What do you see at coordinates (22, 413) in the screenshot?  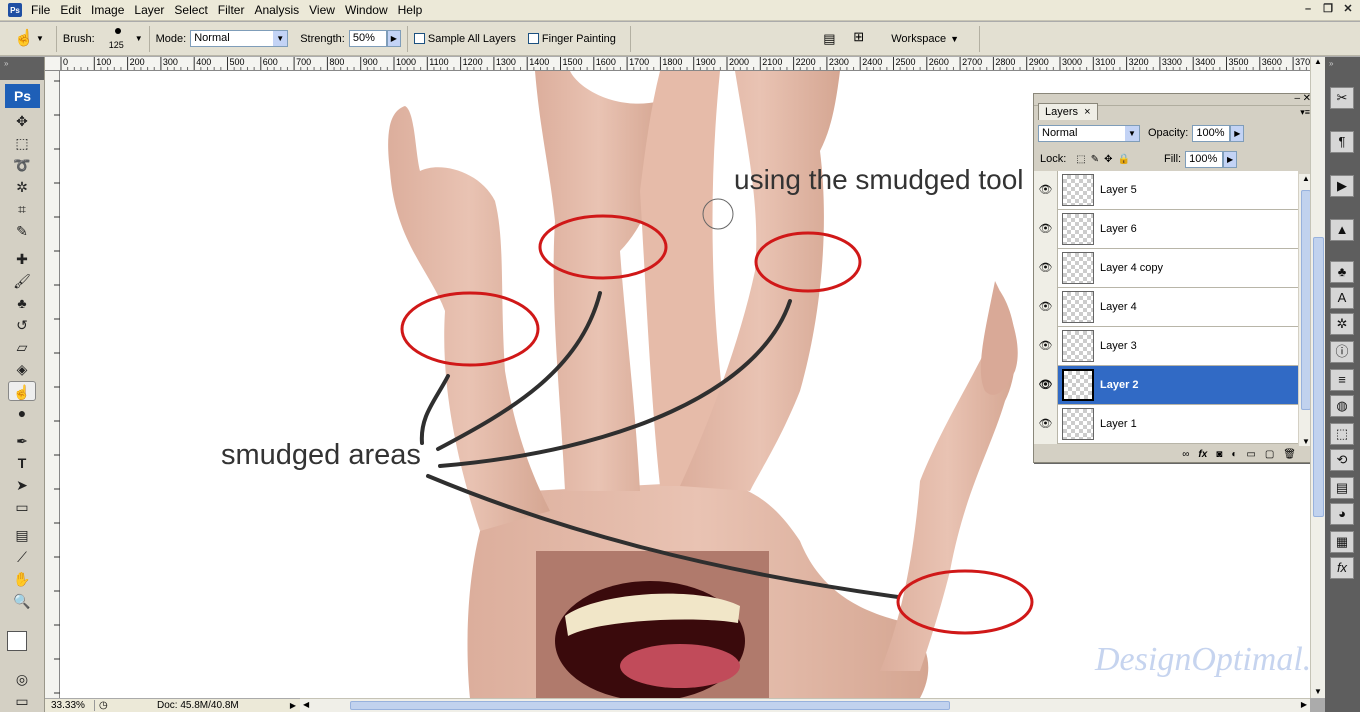 I see `dodge-tool-icon: ●` at bounding box center [22, 413].